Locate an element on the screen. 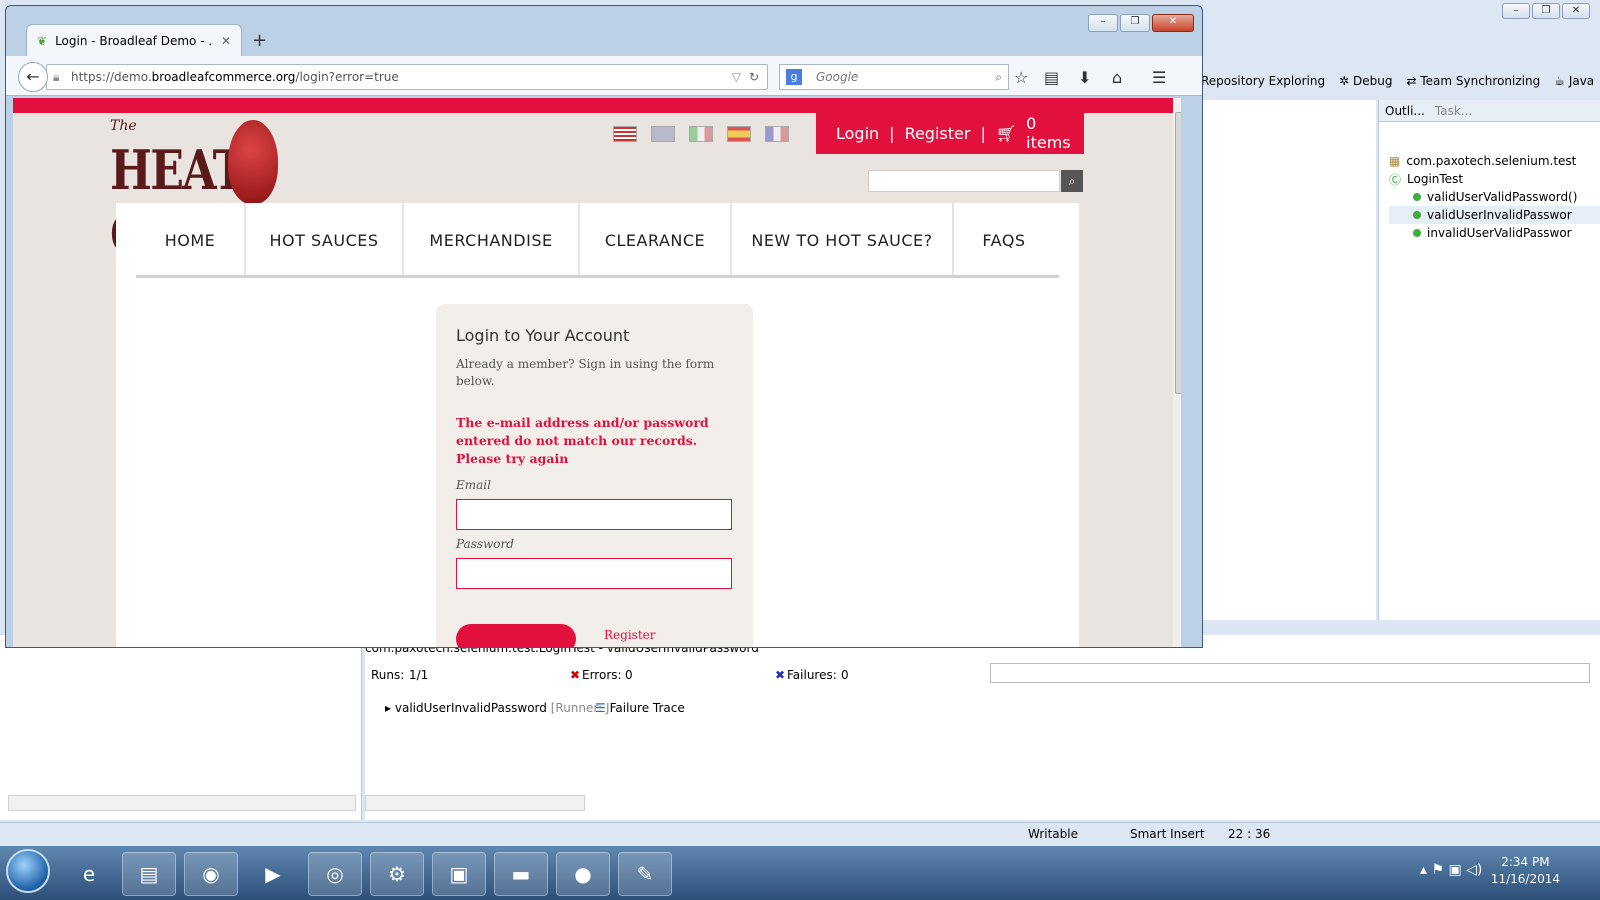 The height and width of the screenshot is (900, 1600). remote-desktop-icon: ▣ is located at coordinates (459, 874).